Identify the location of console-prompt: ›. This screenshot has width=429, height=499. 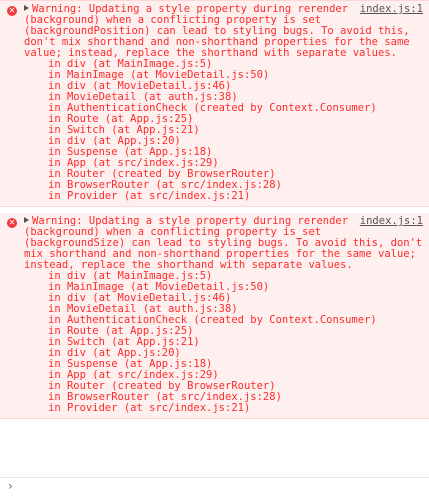
(214, 487).